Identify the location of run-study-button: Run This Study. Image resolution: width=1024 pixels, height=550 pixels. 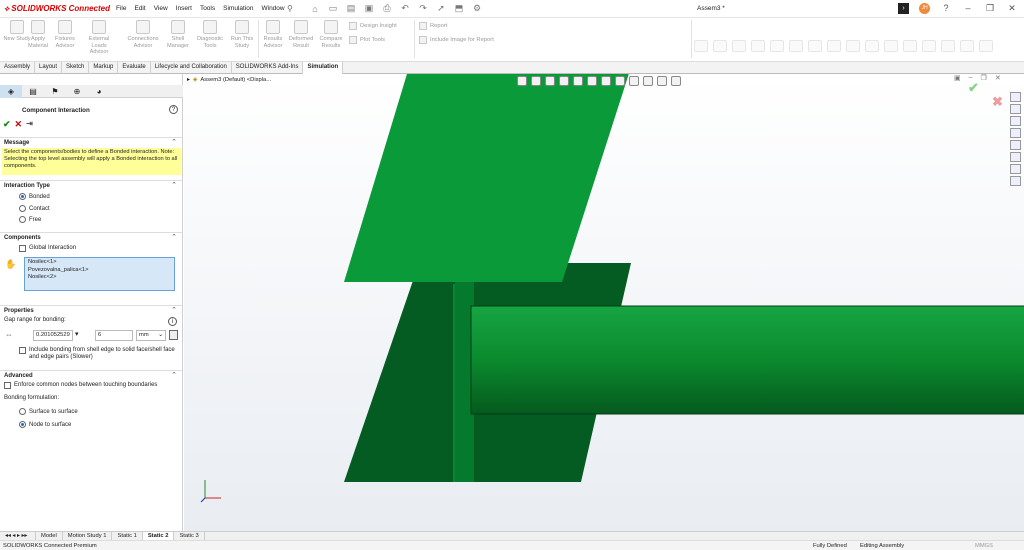
(242, 34).